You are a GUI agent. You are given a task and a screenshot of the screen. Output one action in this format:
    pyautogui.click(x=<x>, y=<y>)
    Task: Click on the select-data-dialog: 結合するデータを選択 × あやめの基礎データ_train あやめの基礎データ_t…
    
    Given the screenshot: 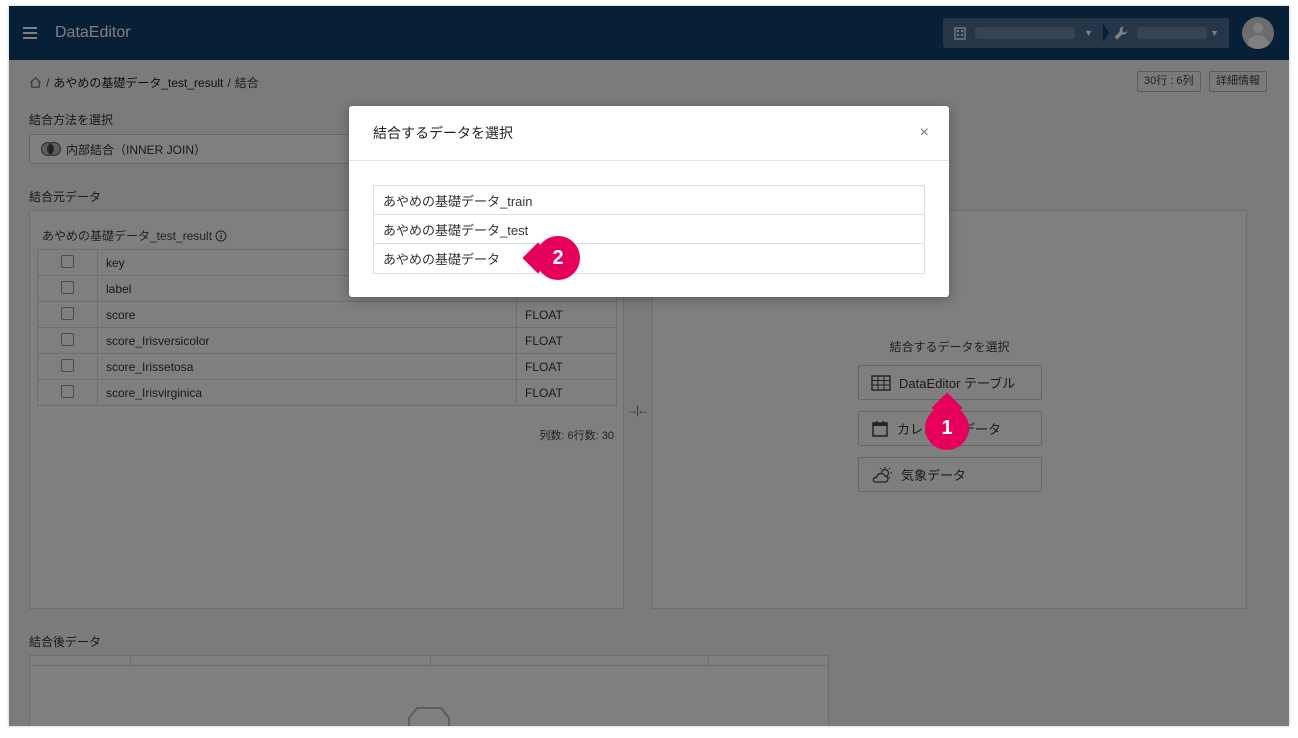 What is the action you would take?
    pyautogui.click(x=649, y=201)
    